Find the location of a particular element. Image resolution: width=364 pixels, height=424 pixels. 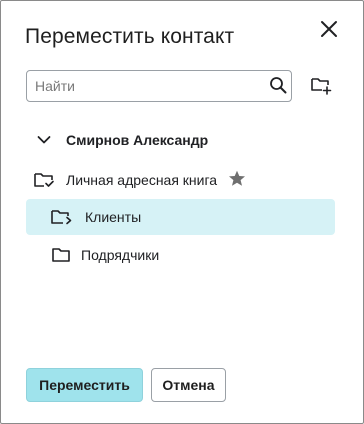

close-icon is located at coordinates (329, 31).